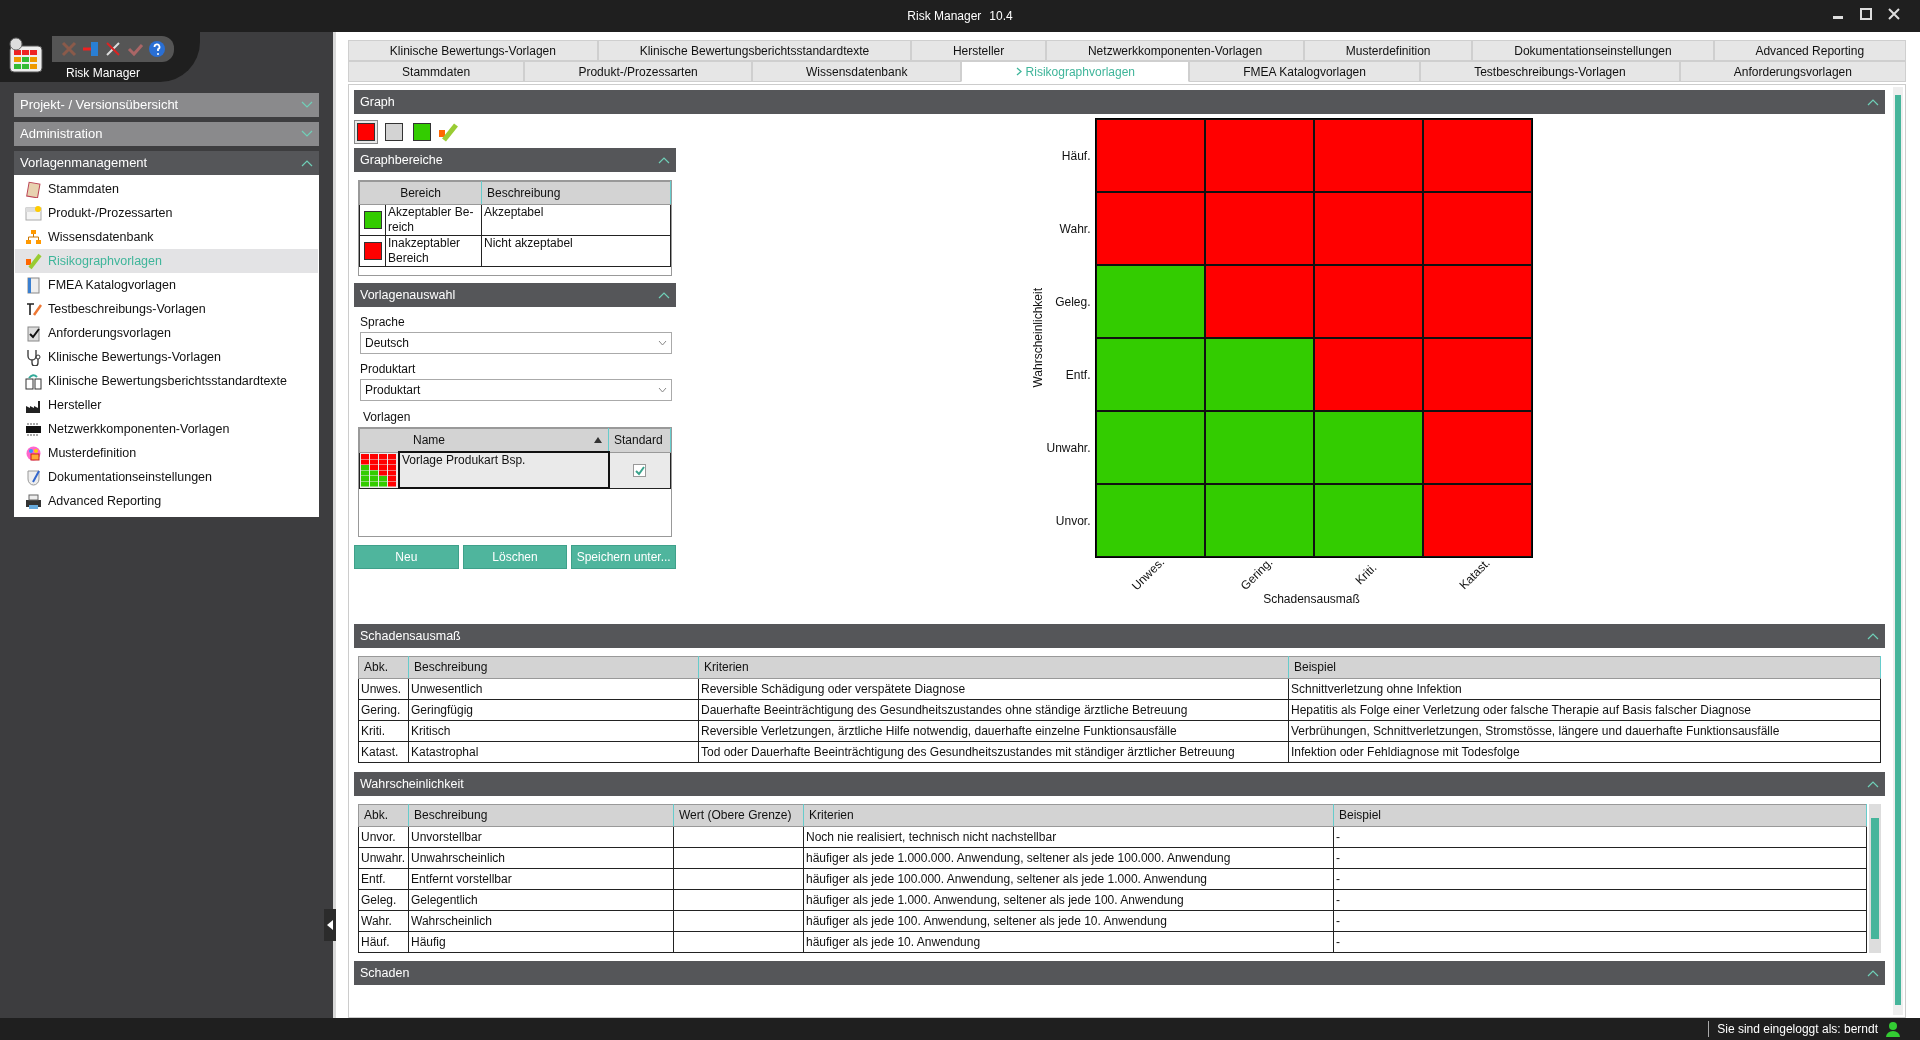 The height and width of the screenshot is (1040, 1920). Describe the element at coordinates (979, 50) in the screenshot. I see `tab: Hersteller` at that location.